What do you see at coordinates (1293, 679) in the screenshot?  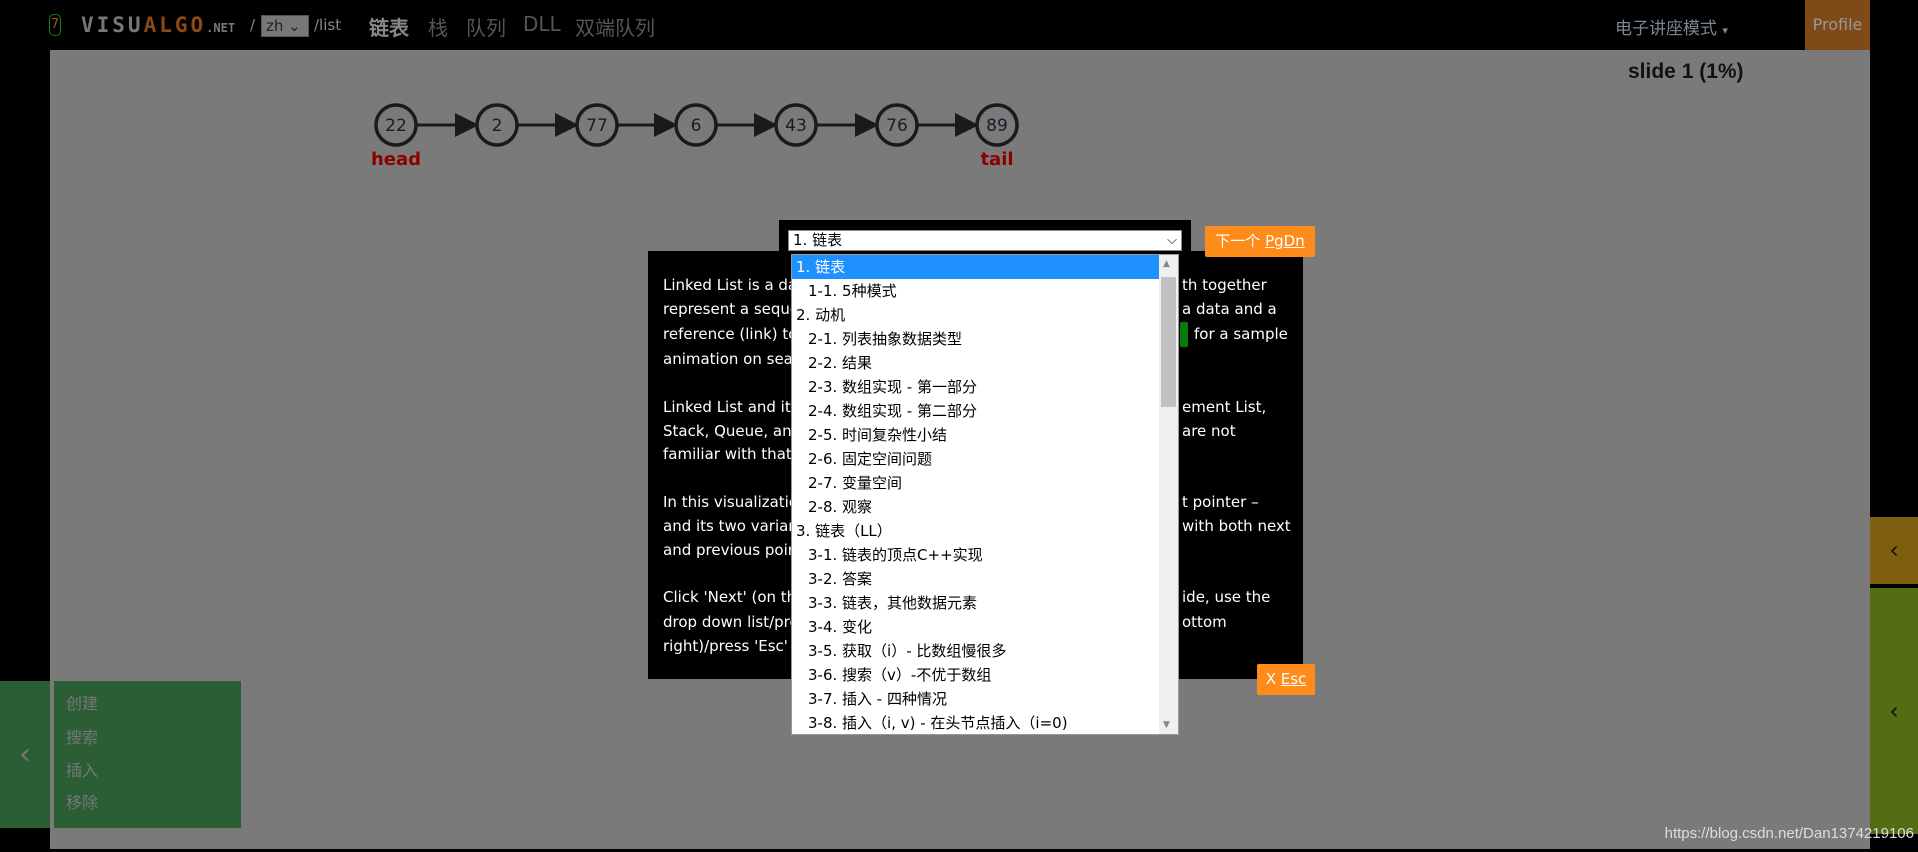 I see `esc-key: Esc` at bounding box center [1293, 679].